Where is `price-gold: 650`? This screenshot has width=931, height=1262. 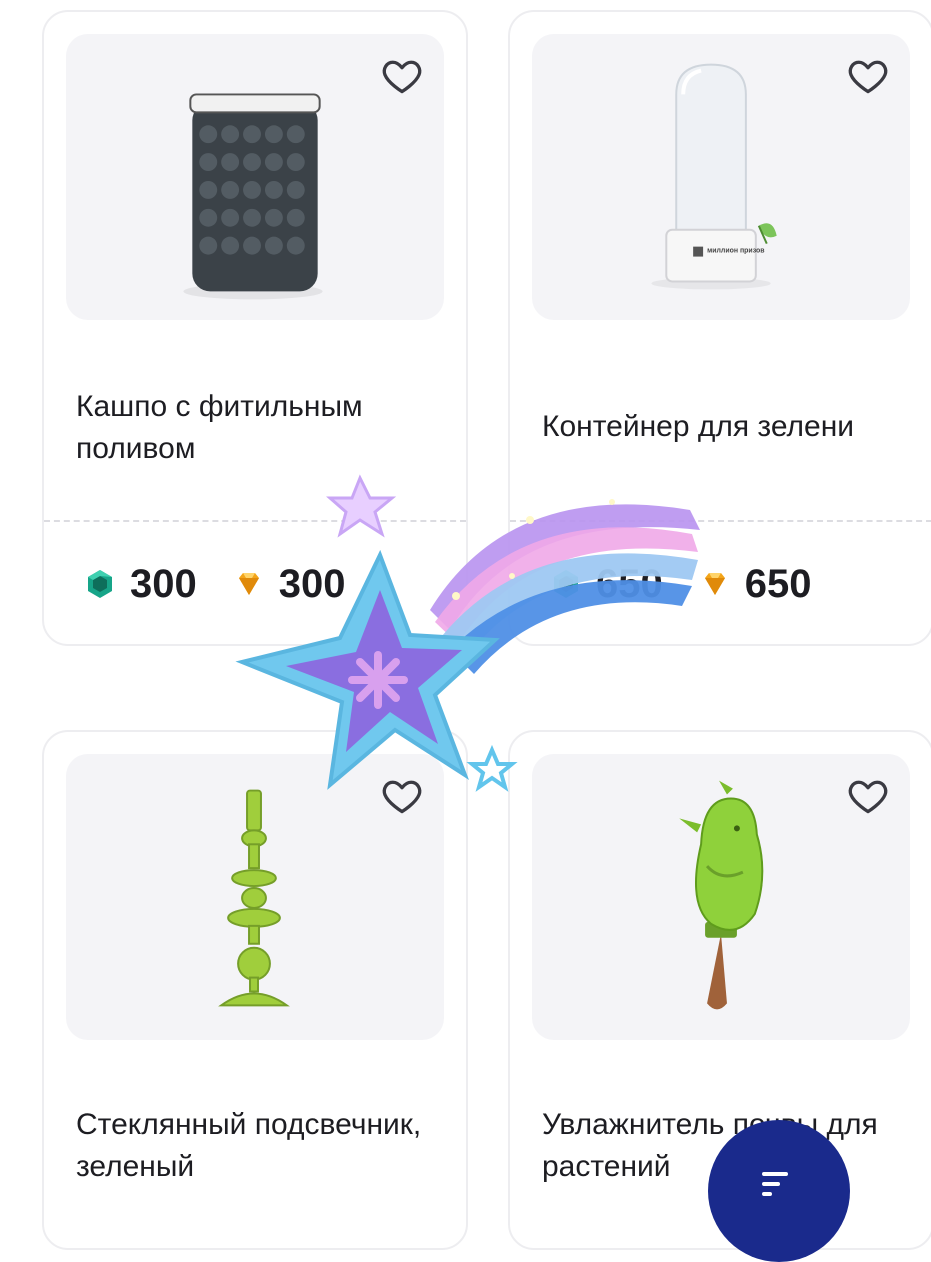 price-gold: 650 is located at coordinates (778, 583).